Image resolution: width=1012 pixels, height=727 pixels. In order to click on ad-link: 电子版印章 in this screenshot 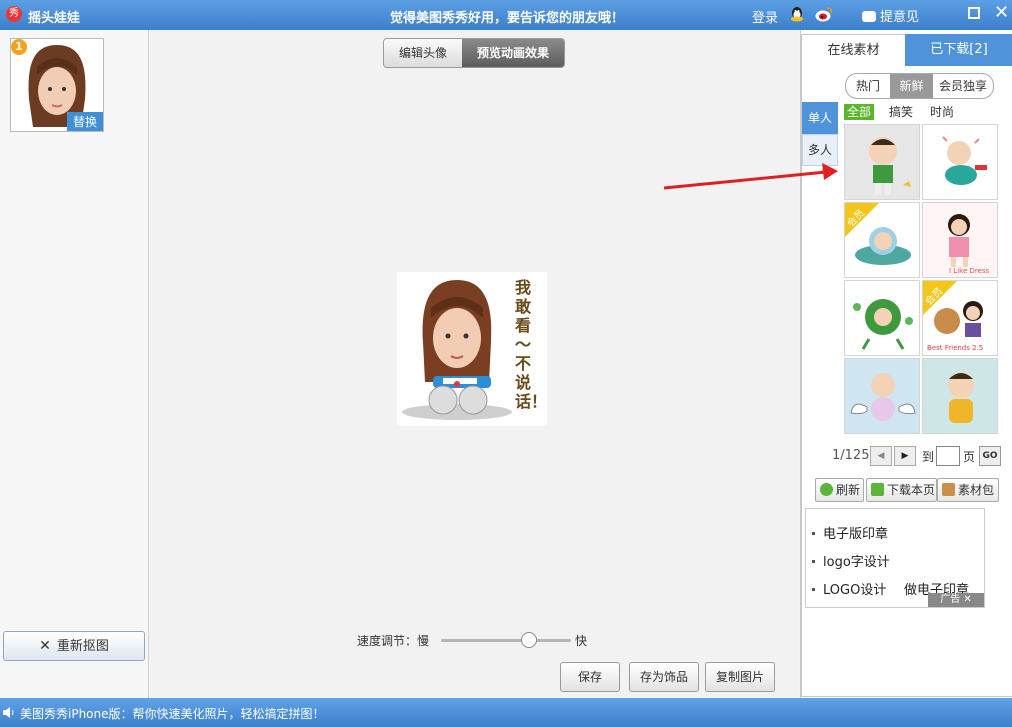, I will do `click(850, 532)`.